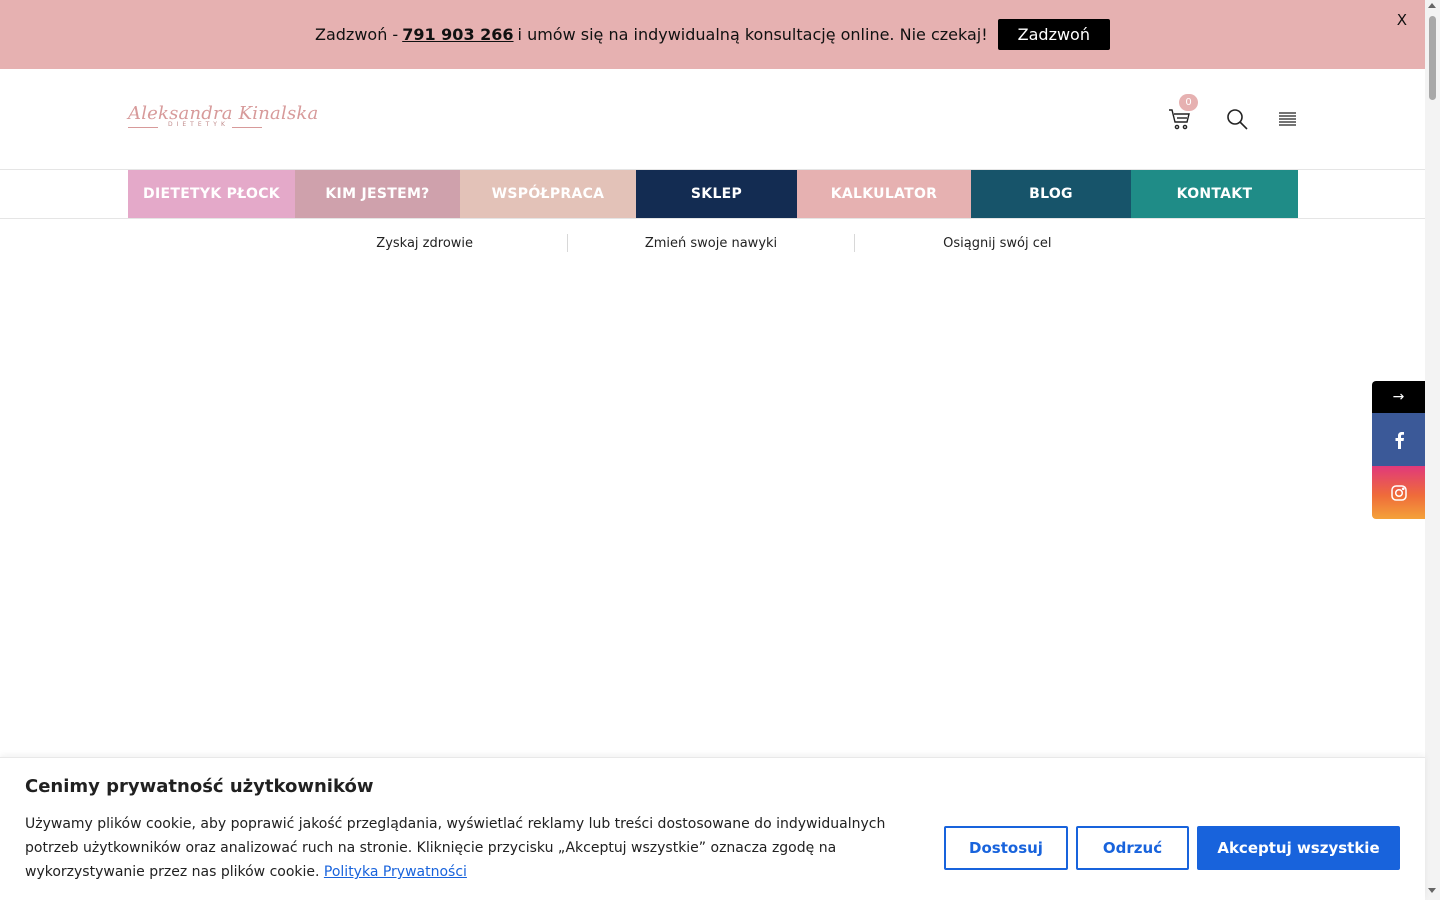 The image size is (1440, 900). What do you see at coordinates (1432, 450) in the screenshot?
I see `page-scrollbar` at bounding box center [1432, 450].